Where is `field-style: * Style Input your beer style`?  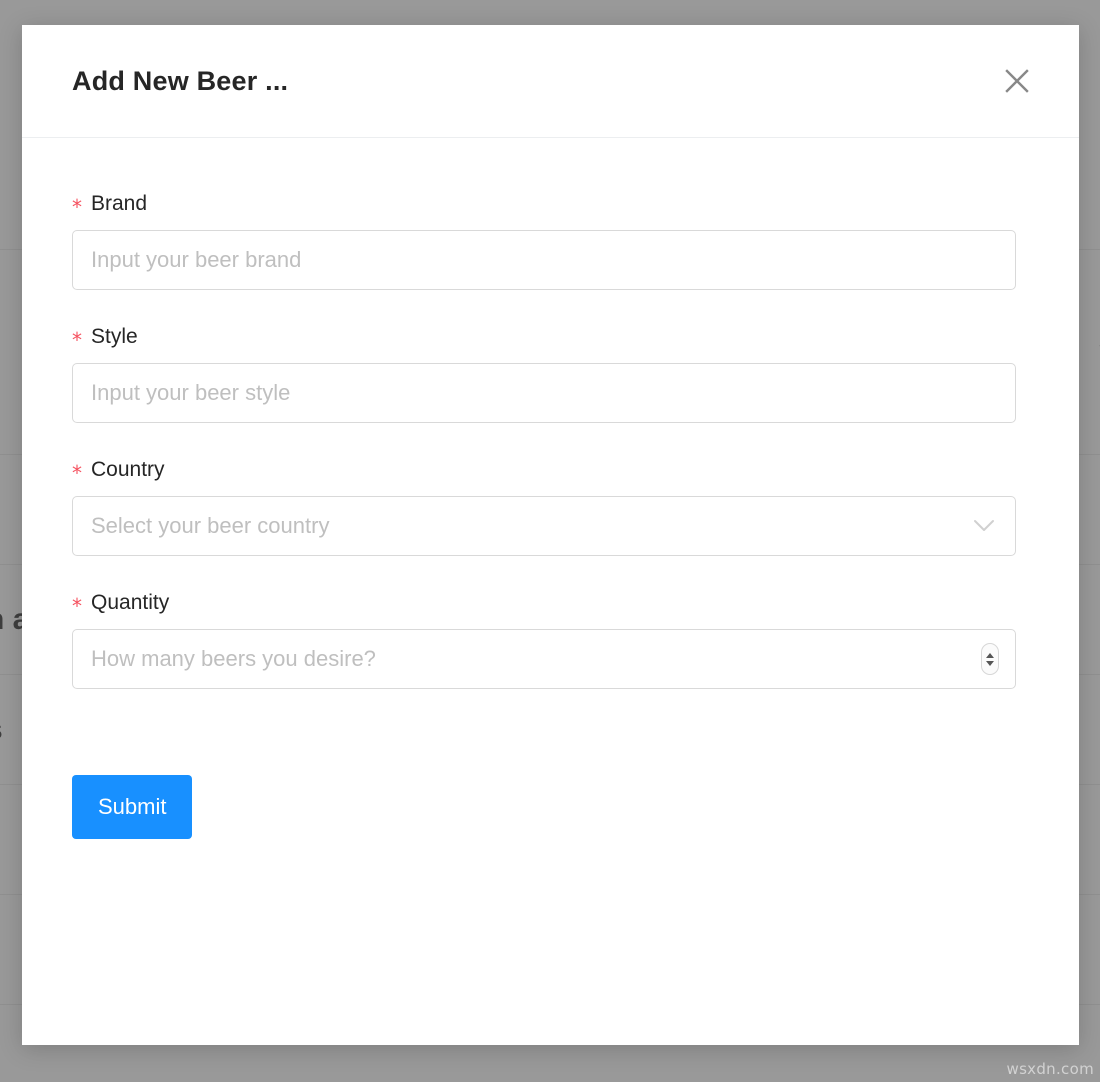 field-style: * Style Input your beer style is located at coordinates (550, 374).